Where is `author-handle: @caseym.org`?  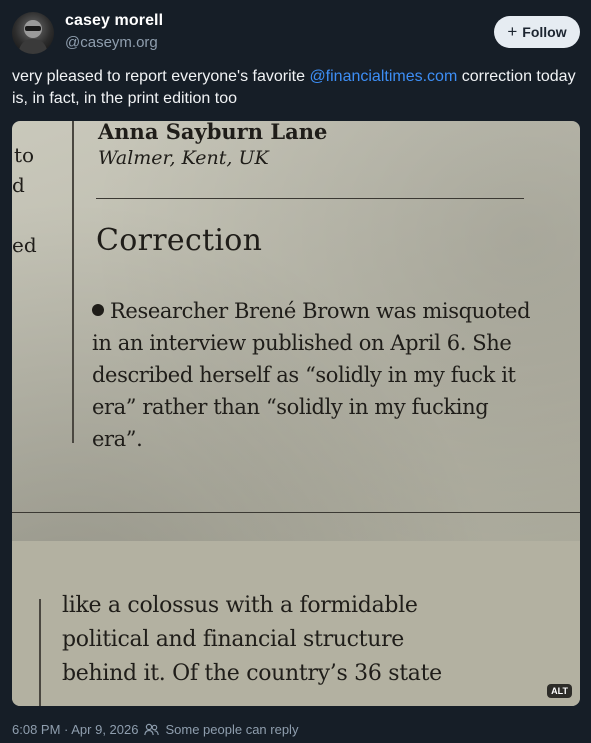
author-handle: @caseym.org is located at coordinates (111, 42).